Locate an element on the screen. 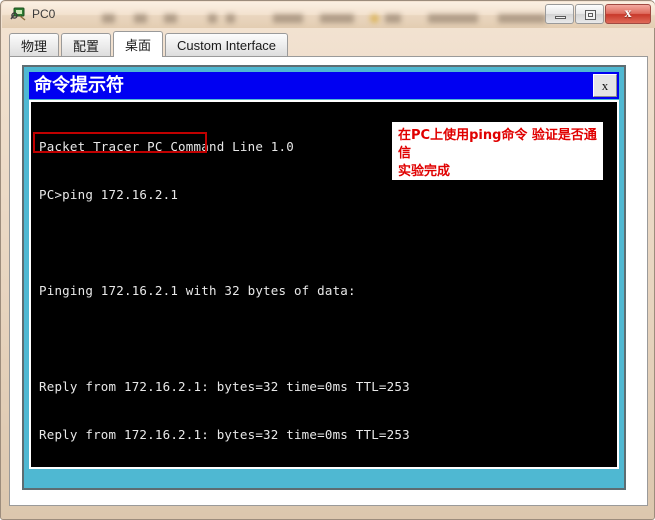  tab-custom-interface: Custom Interface is located at coordinates (227, 45).